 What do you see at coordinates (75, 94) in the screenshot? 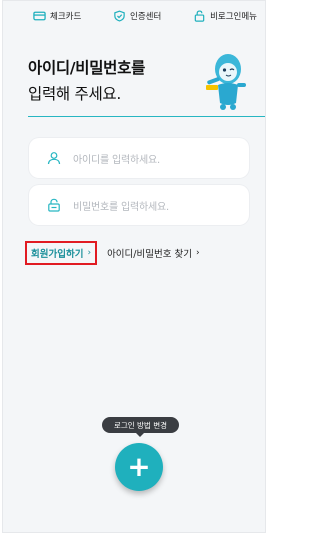
I see `heading-line-2: 입력해 주세요.` at bounding box center [75, 94].